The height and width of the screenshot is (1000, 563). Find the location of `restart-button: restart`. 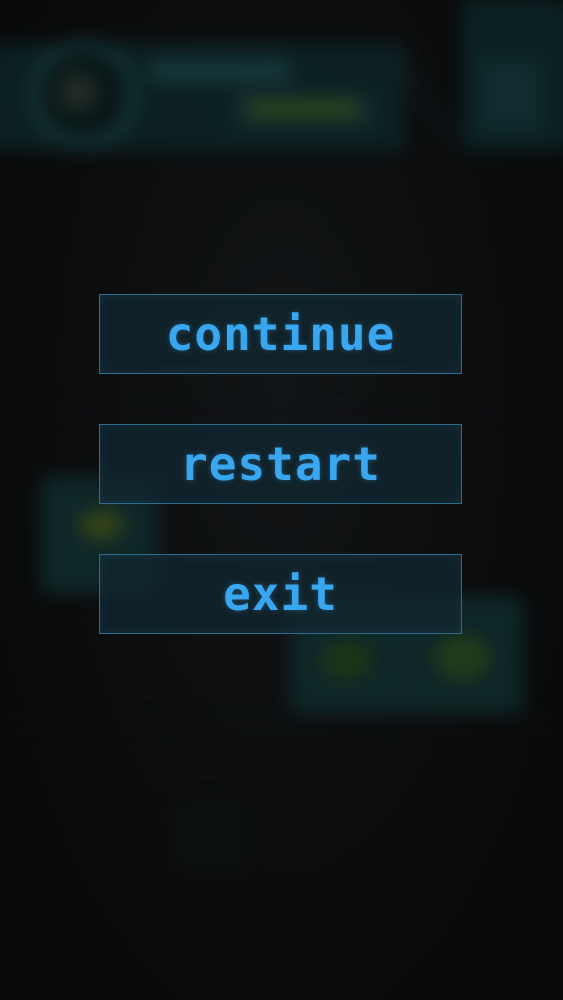

restart-button: restart is located at coordinates (280, 464).